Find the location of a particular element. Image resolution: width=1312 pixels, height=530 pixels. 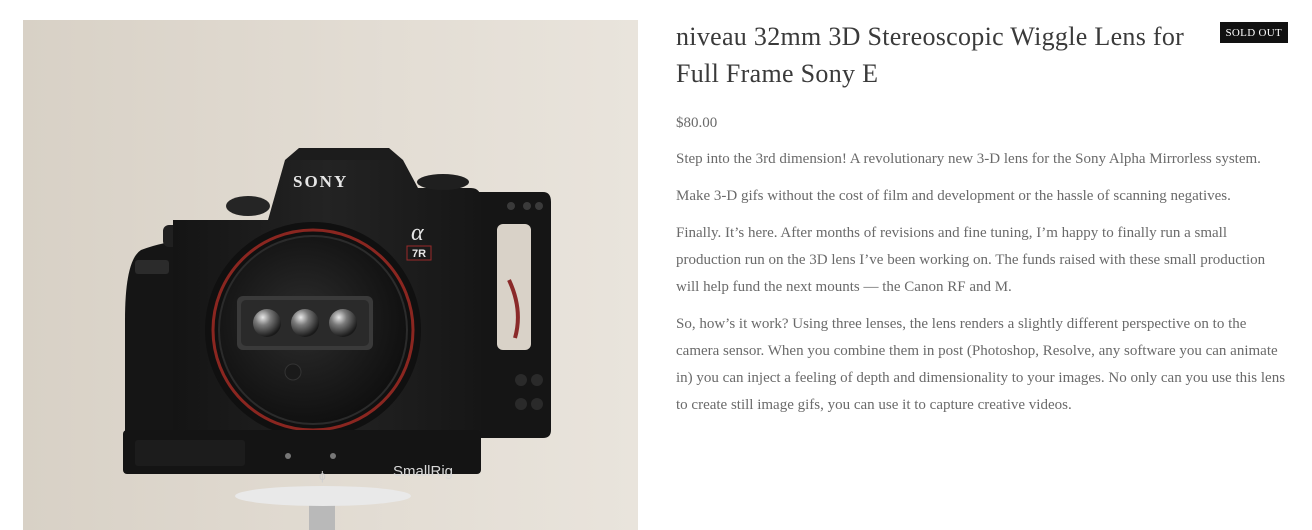

camera-model-label: 7R is located at coordinates (419, 254).